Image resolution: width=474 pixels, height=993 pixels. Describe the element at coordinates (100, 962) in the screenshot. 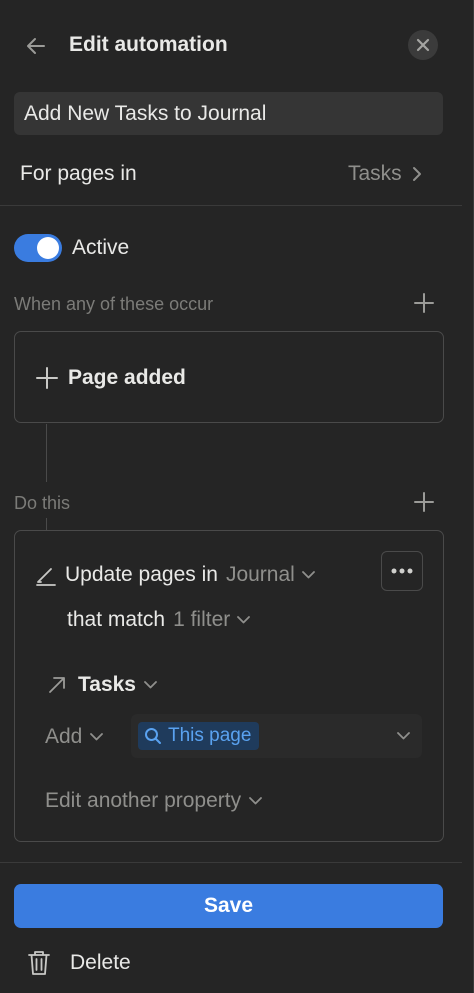

I see `delete-label: Delete` at that location.